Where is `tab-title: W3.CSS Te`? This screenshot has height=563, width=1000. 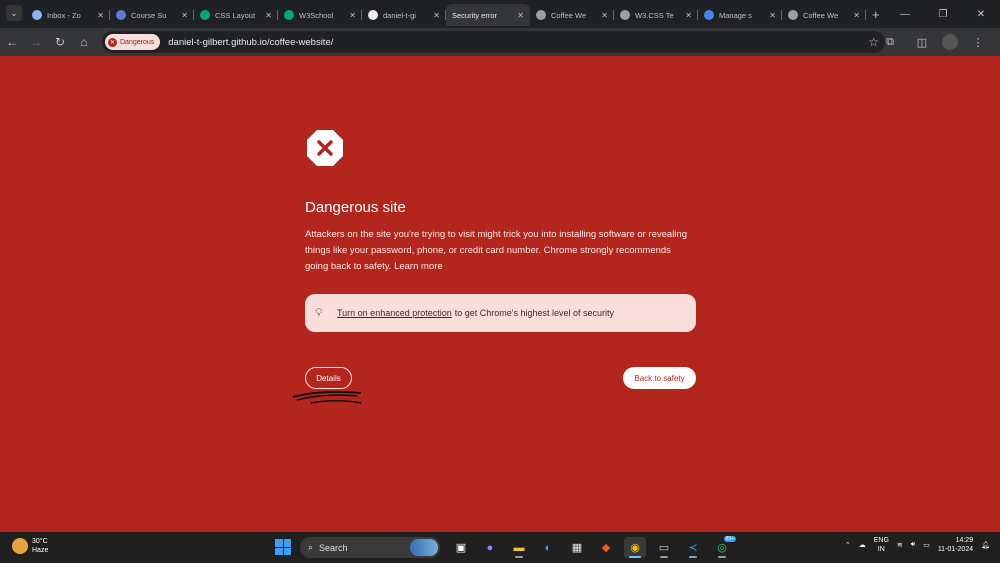
tab-title: W3.CSS Te is located at coordinates (654, 15).